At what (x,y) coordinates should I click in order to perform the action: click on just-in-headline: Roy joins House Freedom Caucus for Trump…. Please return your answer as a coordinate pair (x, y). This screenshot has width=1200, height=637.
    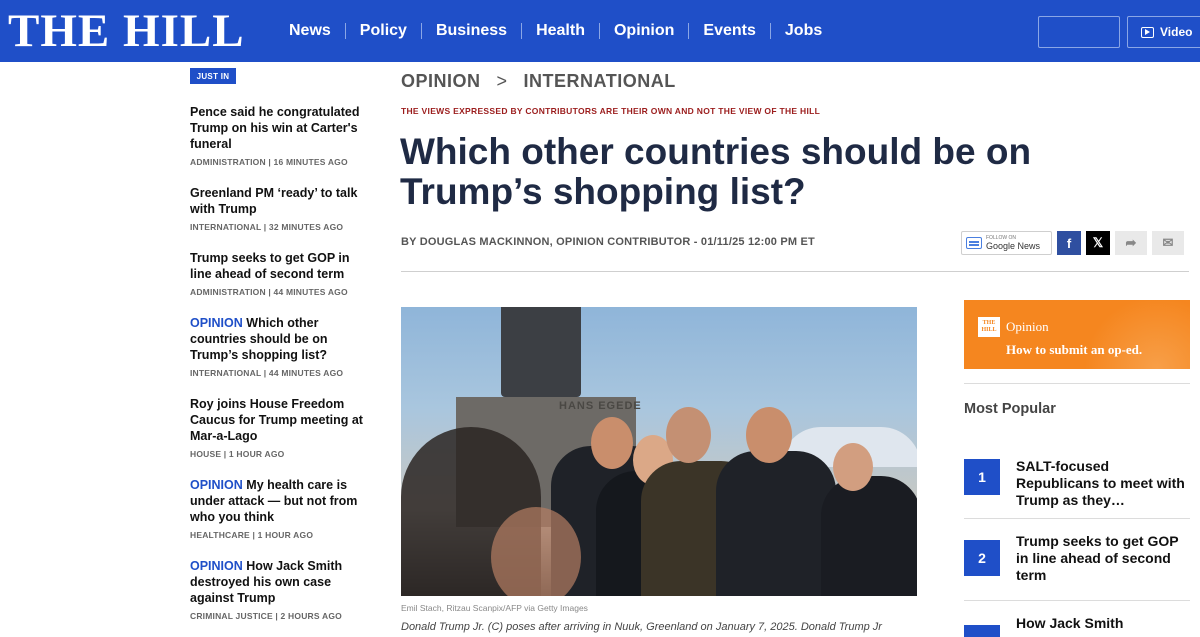
    Looking at the image, I should click on (280, 420).